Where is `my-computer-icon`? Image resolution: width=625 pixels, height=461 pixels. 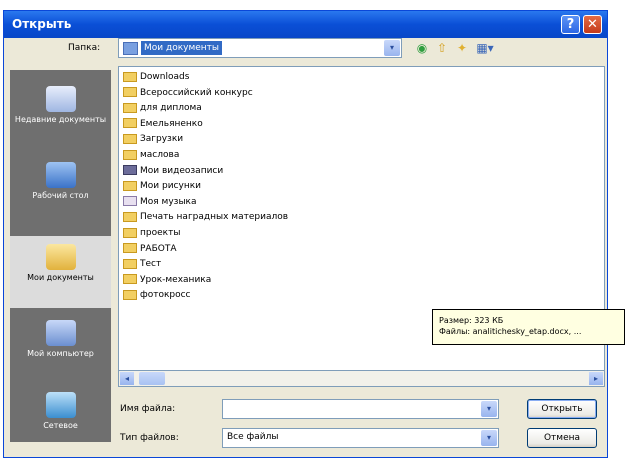
my-computer-icon is located at coordinates (60, 333).